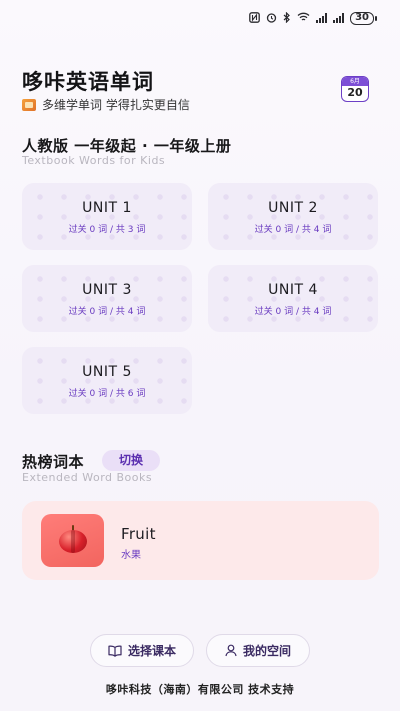  I want to click on apple-icon, so click(73, 539).